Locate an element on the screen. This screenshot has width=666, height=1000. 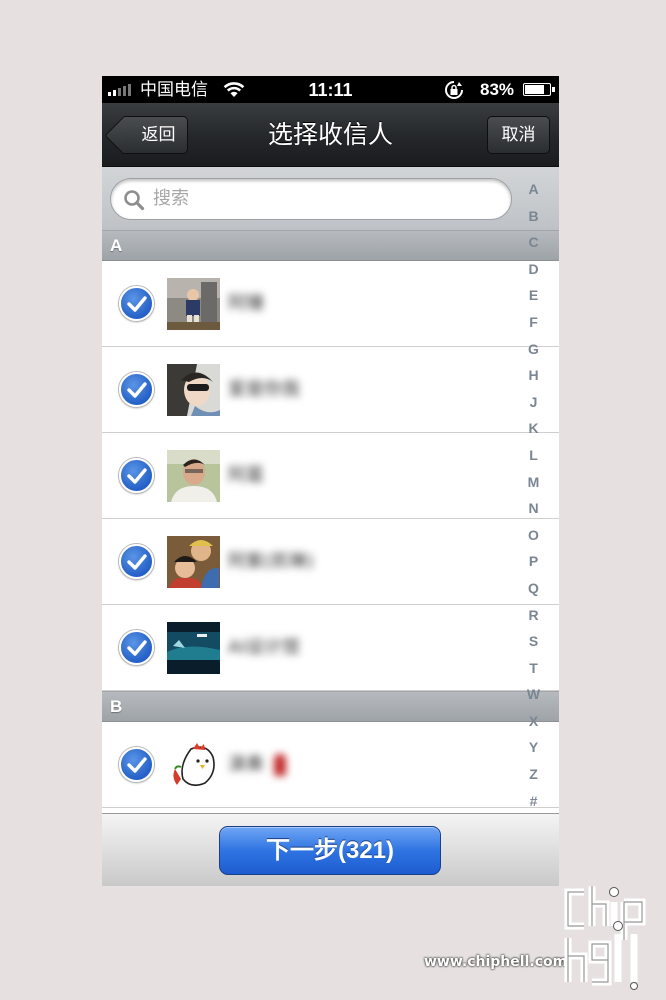
index-letter: N is located at coordinates (533, 508).